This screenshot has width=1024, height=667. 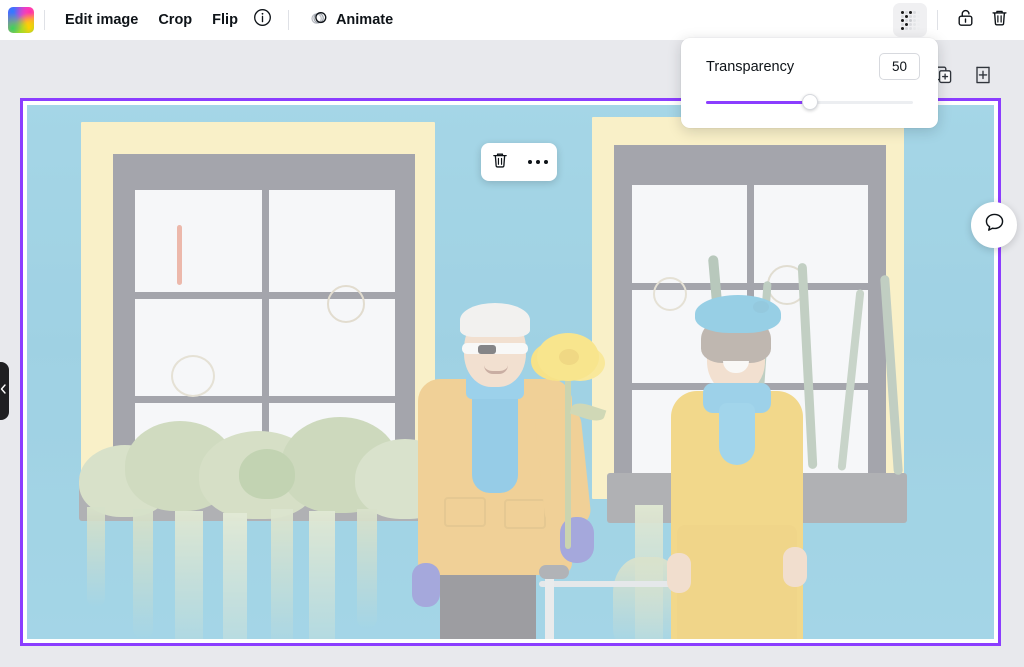 I want to click on delete-button, so click(x=999, y=20).